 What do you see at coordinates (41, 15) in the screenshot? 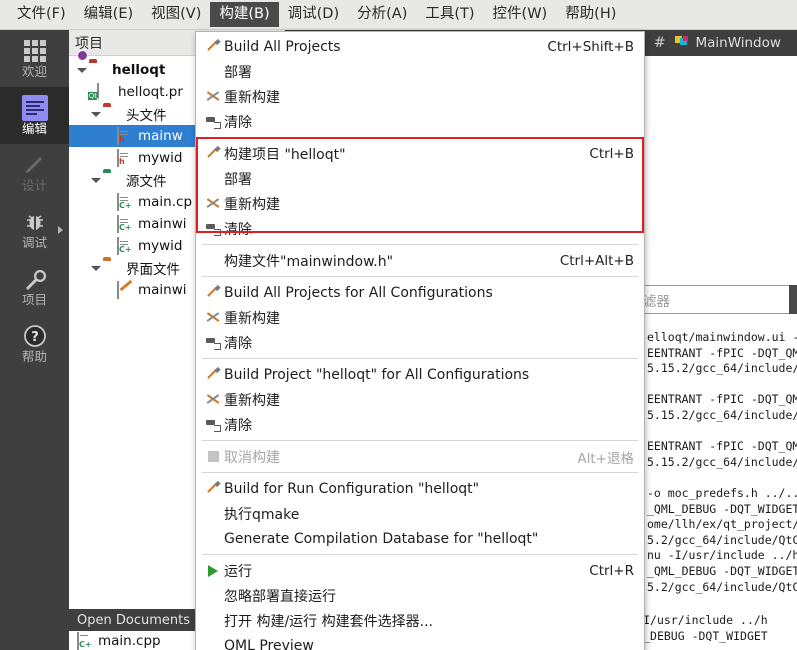
I see `menubar-item-file: 文件(F)` at bounding box center [41, 15].